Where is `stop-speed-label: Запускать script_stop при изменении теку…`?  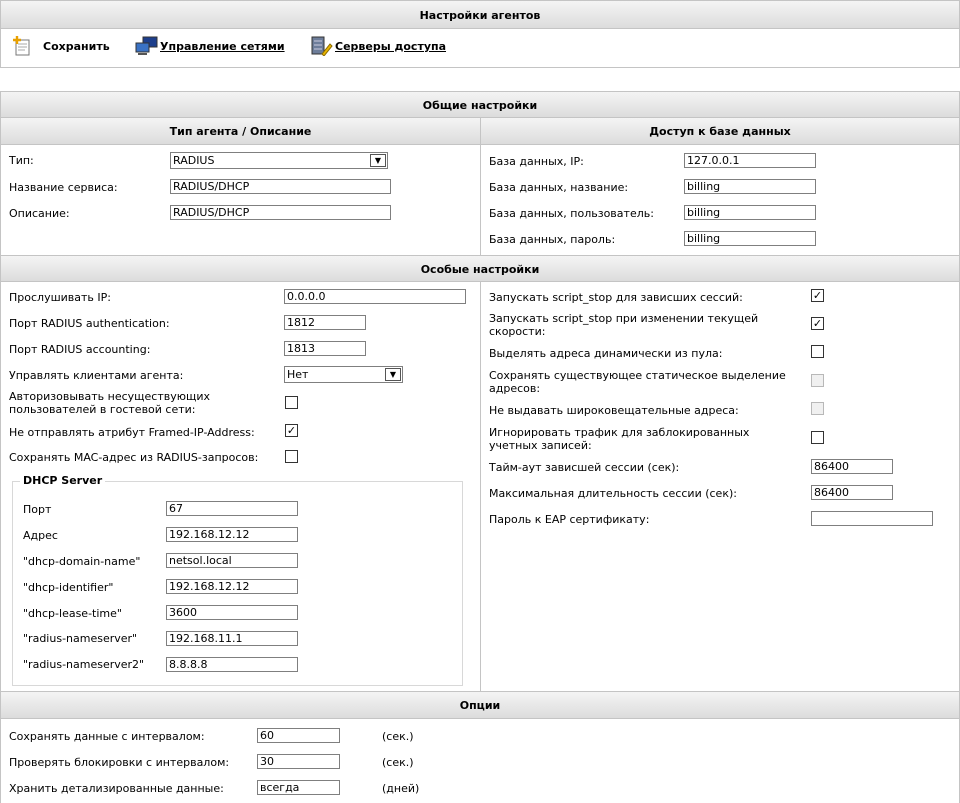 stop-speed-label: Запускать script_stop при изменении теку… is located at coordinates (624, 325).